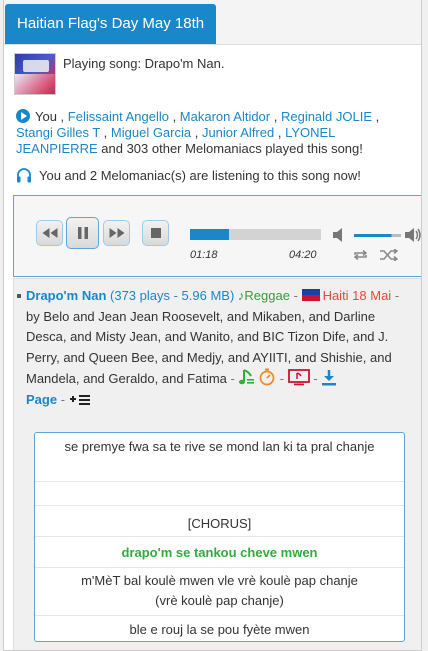 The height and width of the screenshot is (651, 428). Describe the element at coordinates (219, 552) in the screenshot. I see `lyric-line-highlighted: drapo'm se tankou cheve mwen` at that location.